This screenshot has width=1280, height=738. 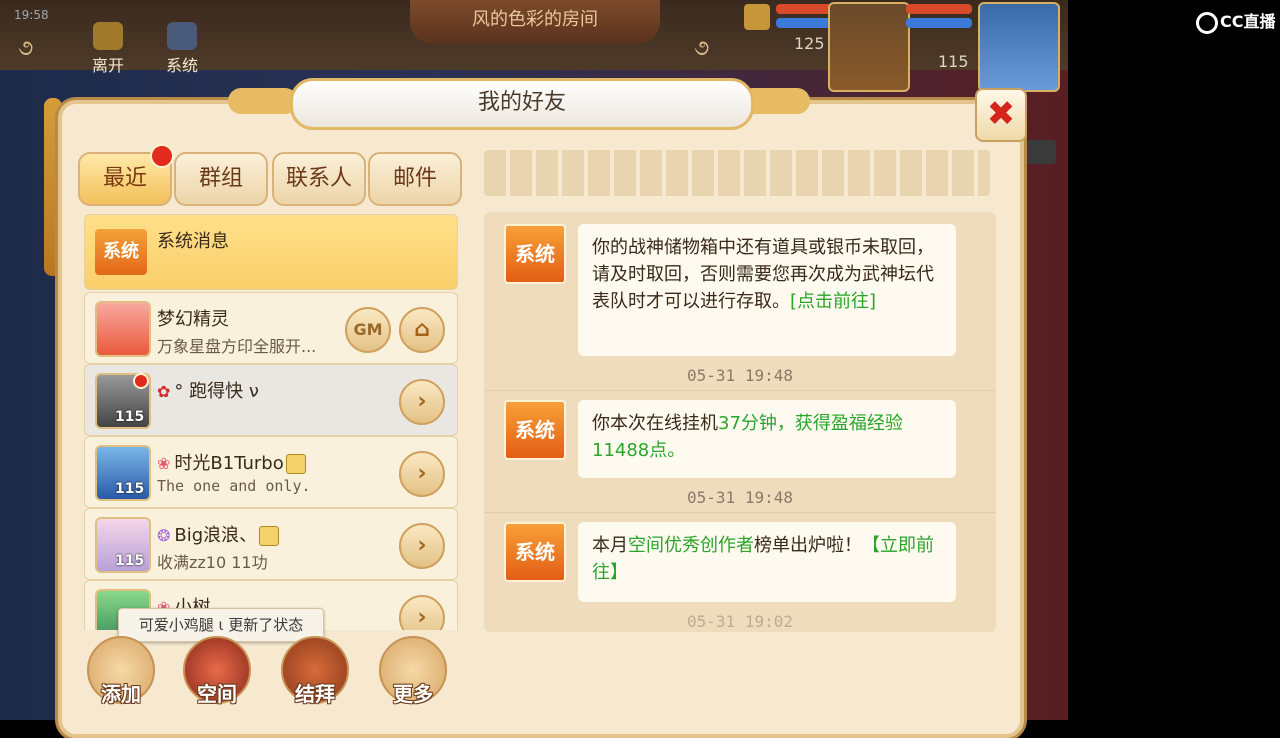 I want to click on greek-key-ornament, so click(x=737, y=173).